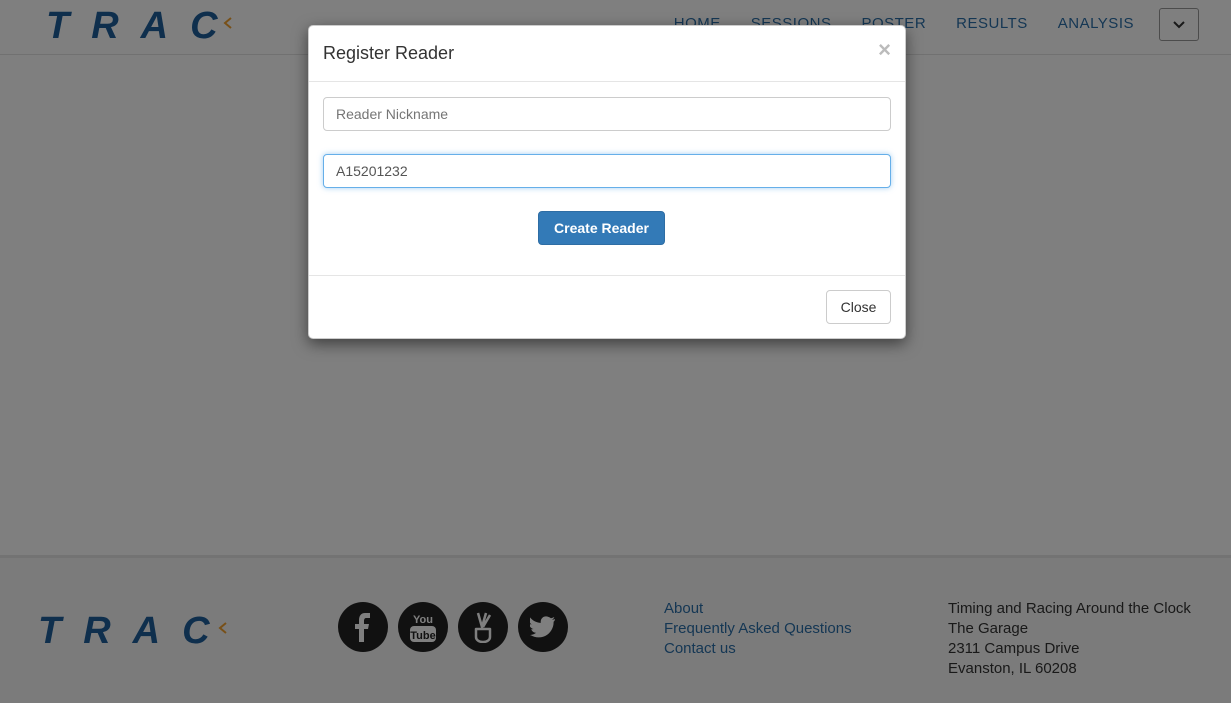  I want to click on modal-footer: Close, so click(607, 307).